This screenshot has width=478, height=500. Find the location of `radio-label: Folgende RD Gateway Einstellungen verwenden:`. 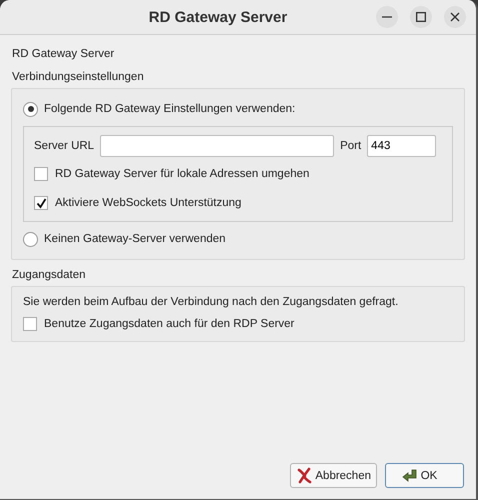

radio-label: Folgende RD Gateway Einstellungen verwenden: is located at coordinates (170, 109).